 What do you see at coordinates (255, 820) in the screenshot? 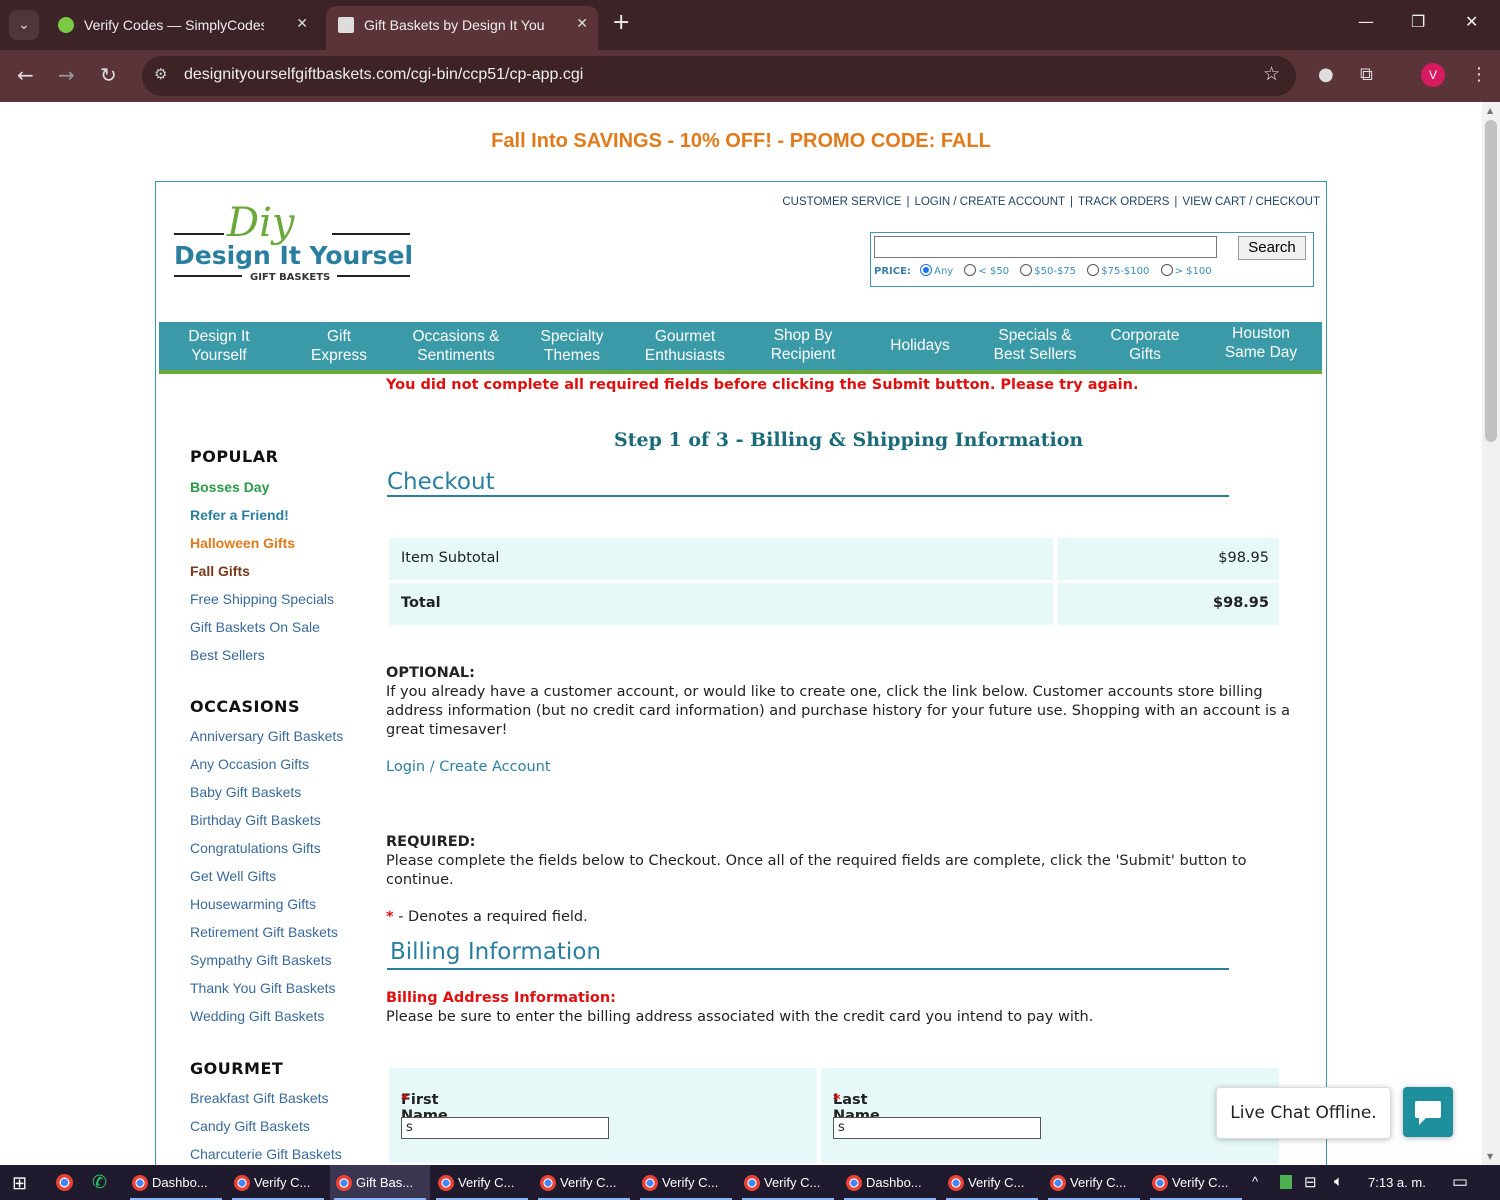
I see `sidebar-item-birthday: Birthday Gift Baskets` at bounding box center [255, 820].